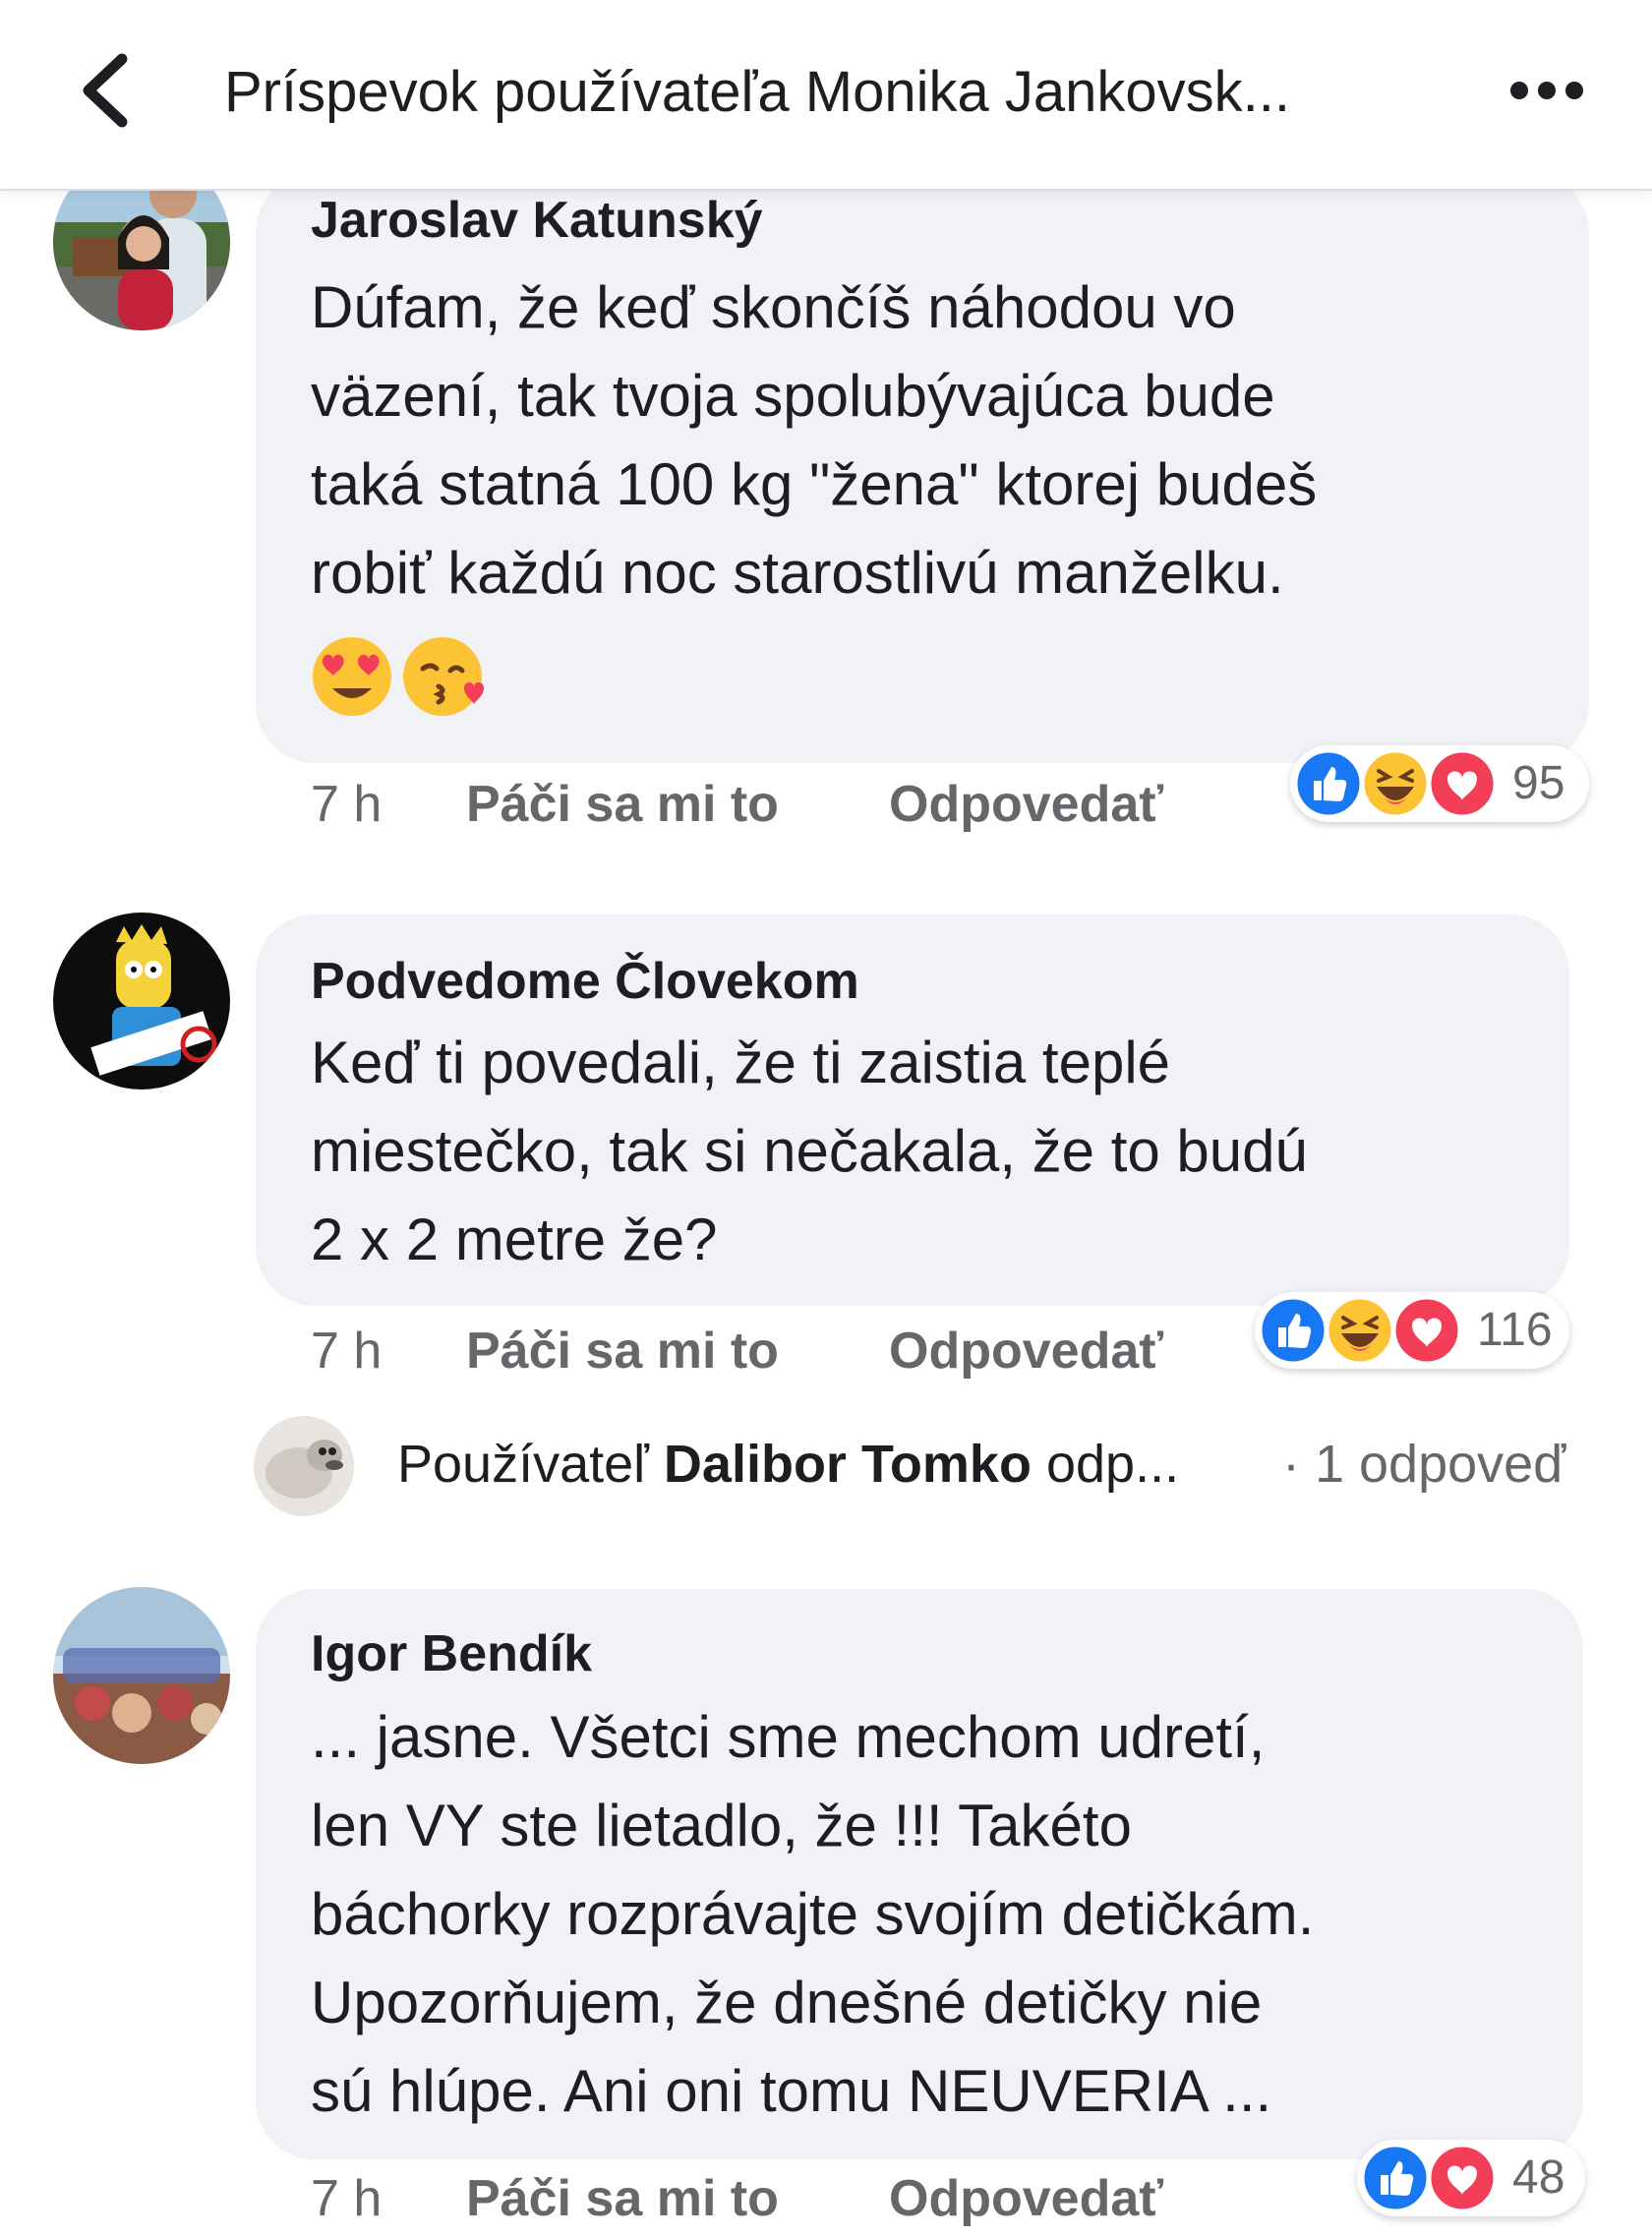 This screenshot has height=2238, width=1652. I want to click on more-options-button, so click(1548, 90).